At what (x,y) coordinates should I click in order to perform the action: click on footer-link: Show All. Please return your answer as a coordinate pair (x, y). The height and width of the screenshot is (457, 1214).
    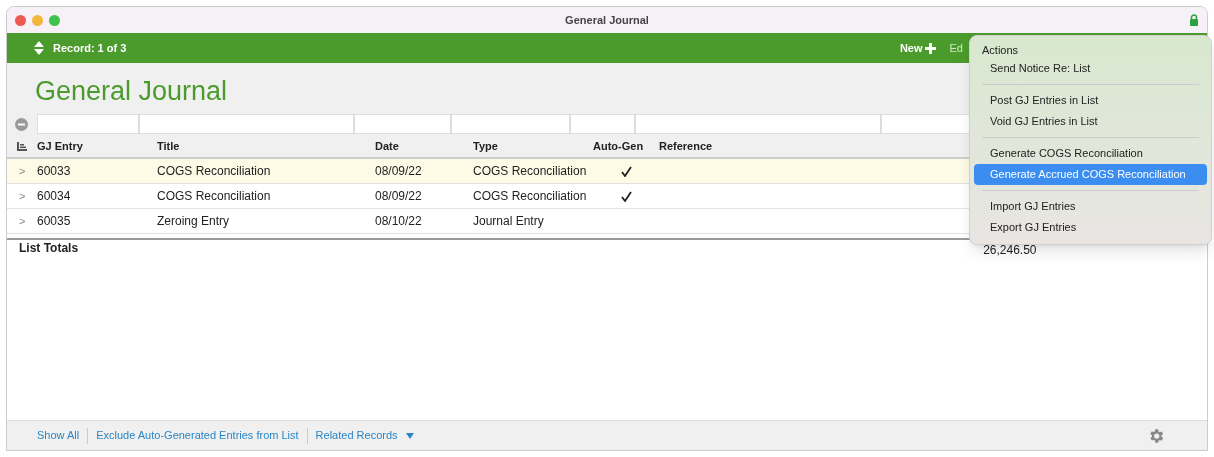
    Looking at the image, I should click on (58, 435).